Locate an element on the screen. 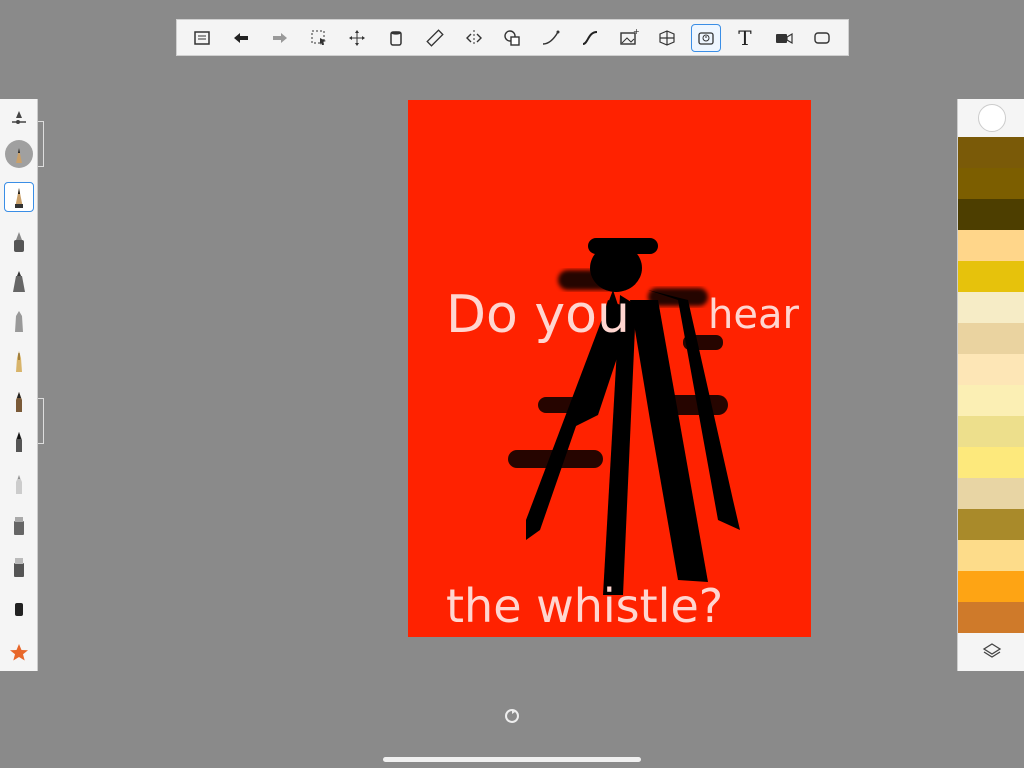  smudge-icon is located at coordinates (19, 524).